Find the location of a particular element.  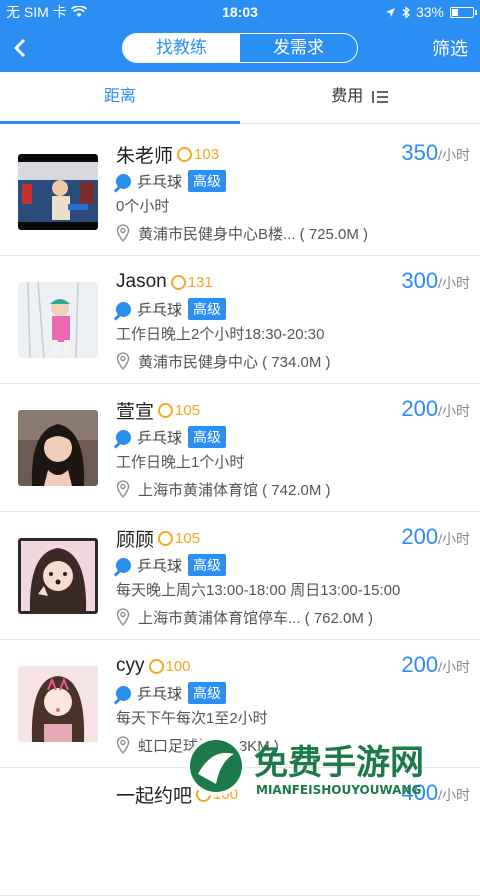

tab-distance: 距离 is located at coordinates (120, 97).